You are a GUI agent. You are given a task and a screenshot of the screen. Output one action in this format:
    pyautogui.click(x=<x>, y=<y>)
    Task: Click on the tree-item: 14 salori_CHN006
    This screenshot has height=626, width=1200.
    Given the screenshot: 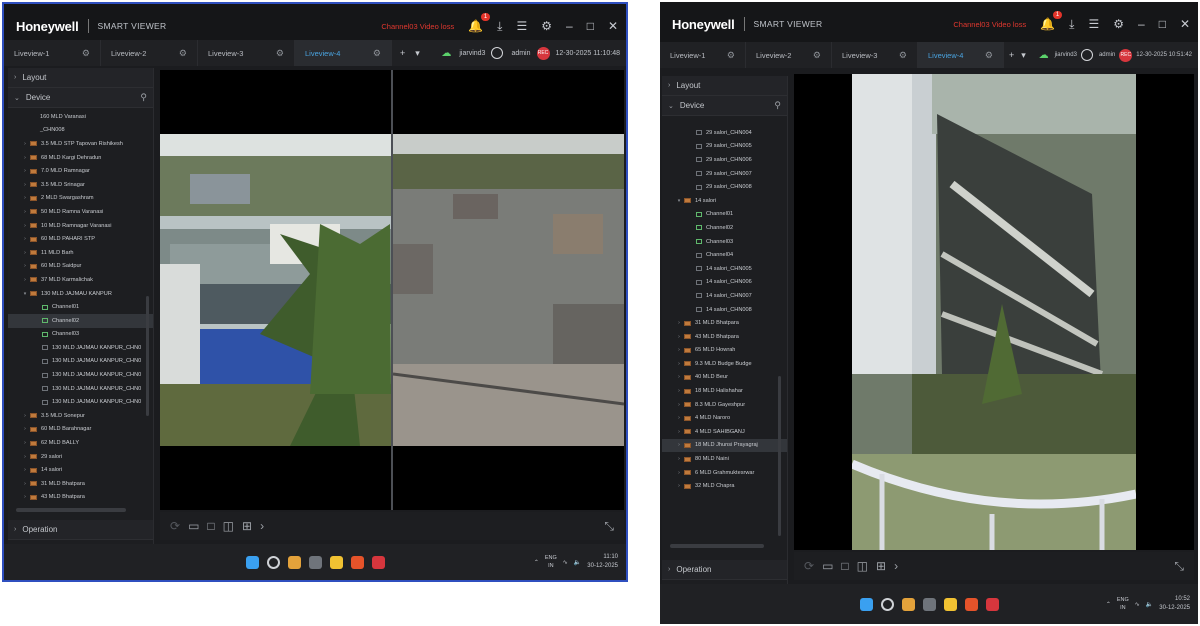 What is the action you would take?
    pyautogui.click(x=724, y=283)
    